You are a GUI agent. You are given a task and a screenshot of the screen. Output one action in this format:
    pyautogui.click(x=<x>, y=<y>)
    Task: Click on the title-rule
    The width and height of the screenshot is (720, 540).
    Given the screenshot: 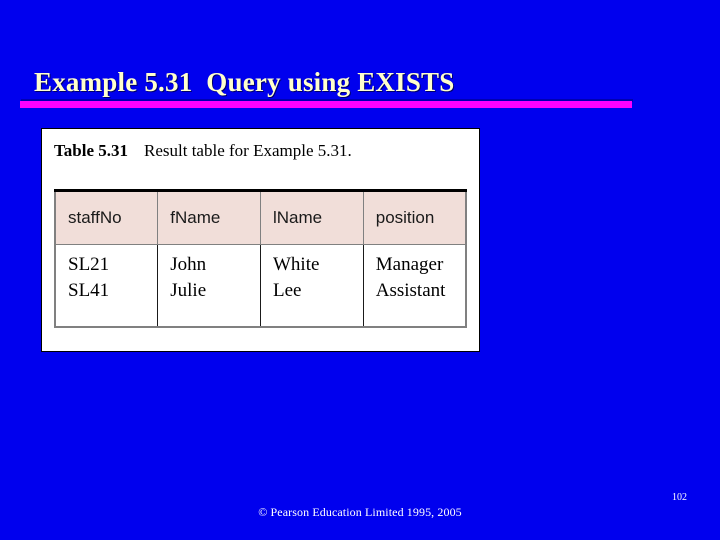 What is the action you would take?
    pyautogui.click(x=326, y=104)
    